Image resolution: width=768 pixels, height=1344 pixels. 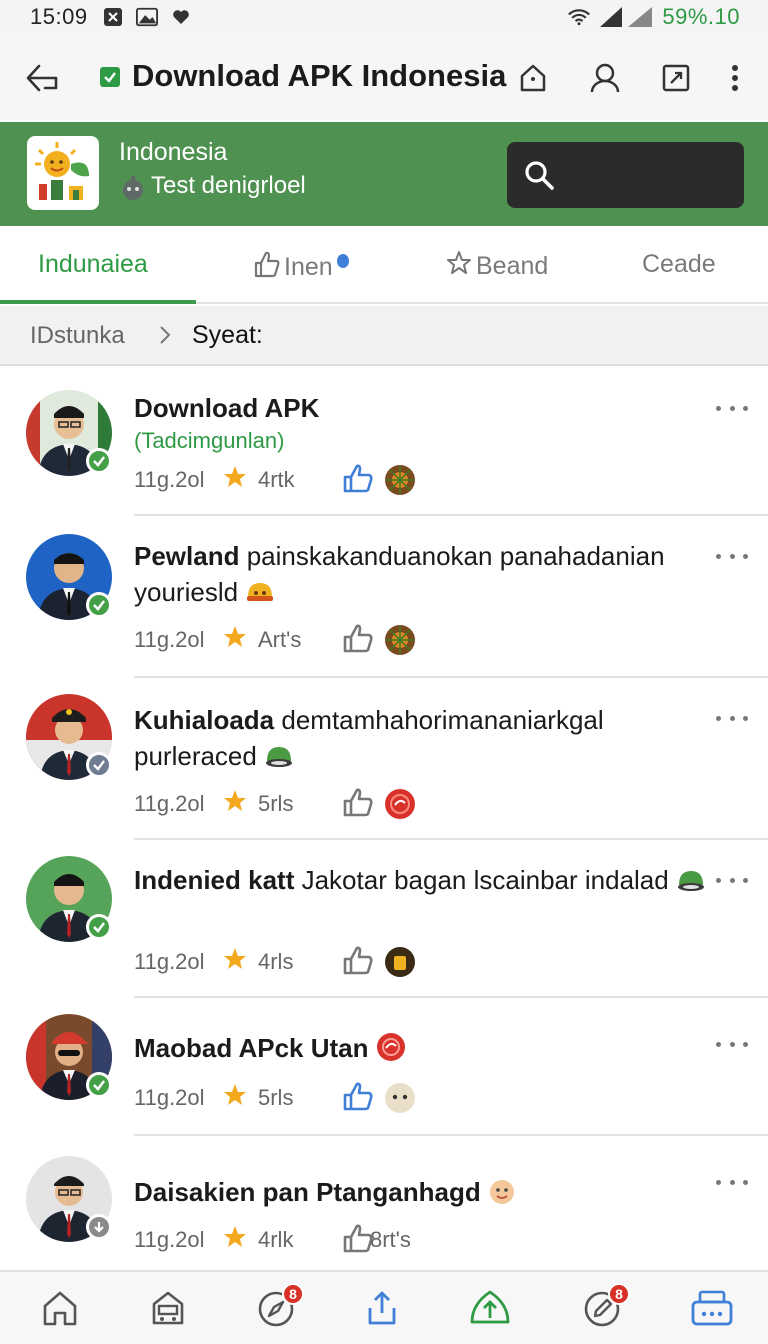 I want to click on share-icon, so click(x=382, y=1308).